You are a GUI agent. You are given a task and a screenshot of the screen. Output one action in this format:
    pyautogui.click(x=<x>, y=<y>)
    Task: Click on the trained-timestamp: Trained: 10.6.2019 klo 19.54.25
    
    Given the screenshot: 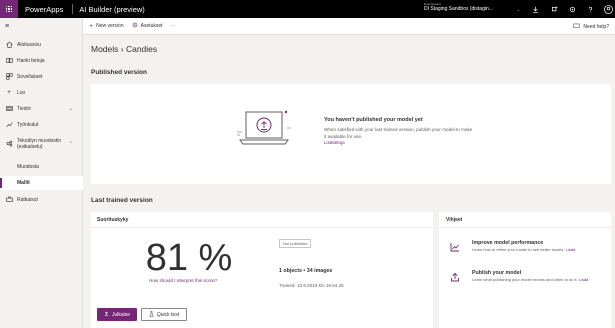 What is the action you would take?
    pyautogui.click(x=311, y=285)
    